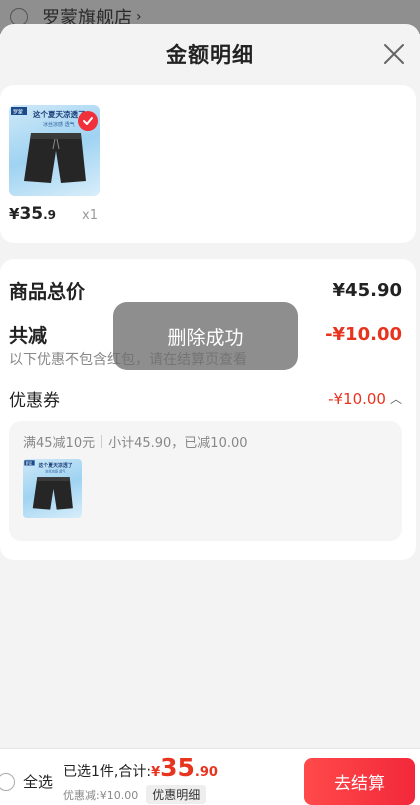 The height and width of the screenshot is (805, 420). Describe the element at coordinates (178, 443) in the screenshot. I see `coupon-subtotal: 小计45.90，已减10.00` at that location.